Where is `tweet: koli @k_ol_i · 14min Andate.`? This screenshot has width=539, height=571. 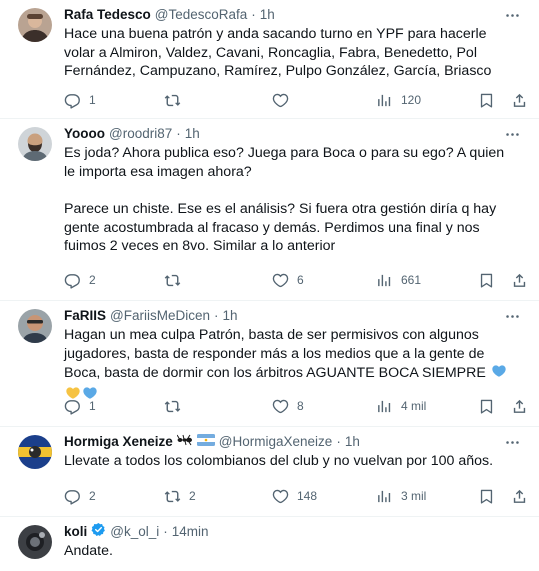 tweet: koli @k_ol_i · 14min Andate. is located at coordinates (269, 544).